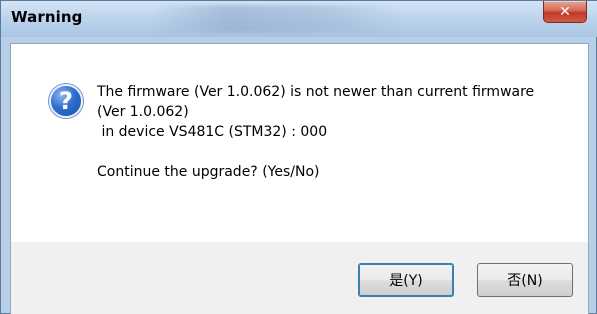 The width and height of the screenshot is (597, 314). I want to click on question-icon-glyph: ?, so click(66, 101).